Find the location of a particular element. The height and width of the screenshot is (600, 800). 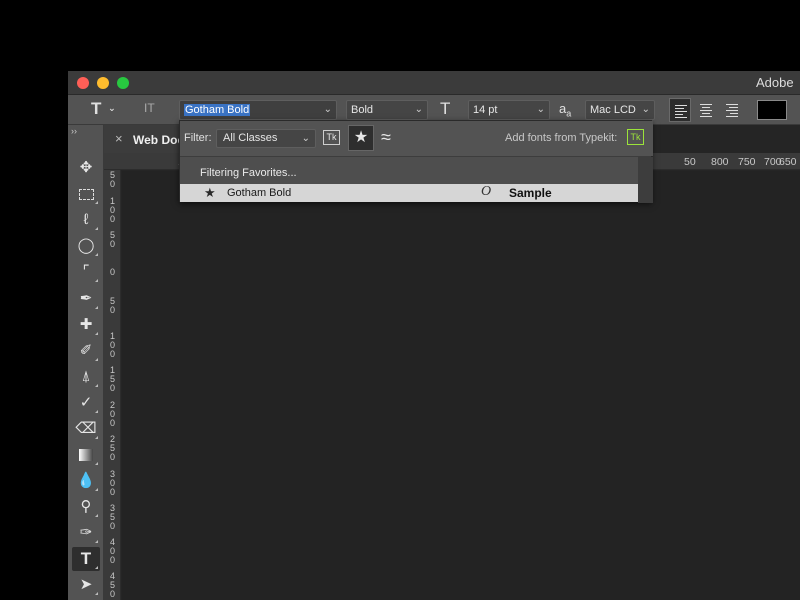

text-color-swatch is located at coordinates (772, 110).